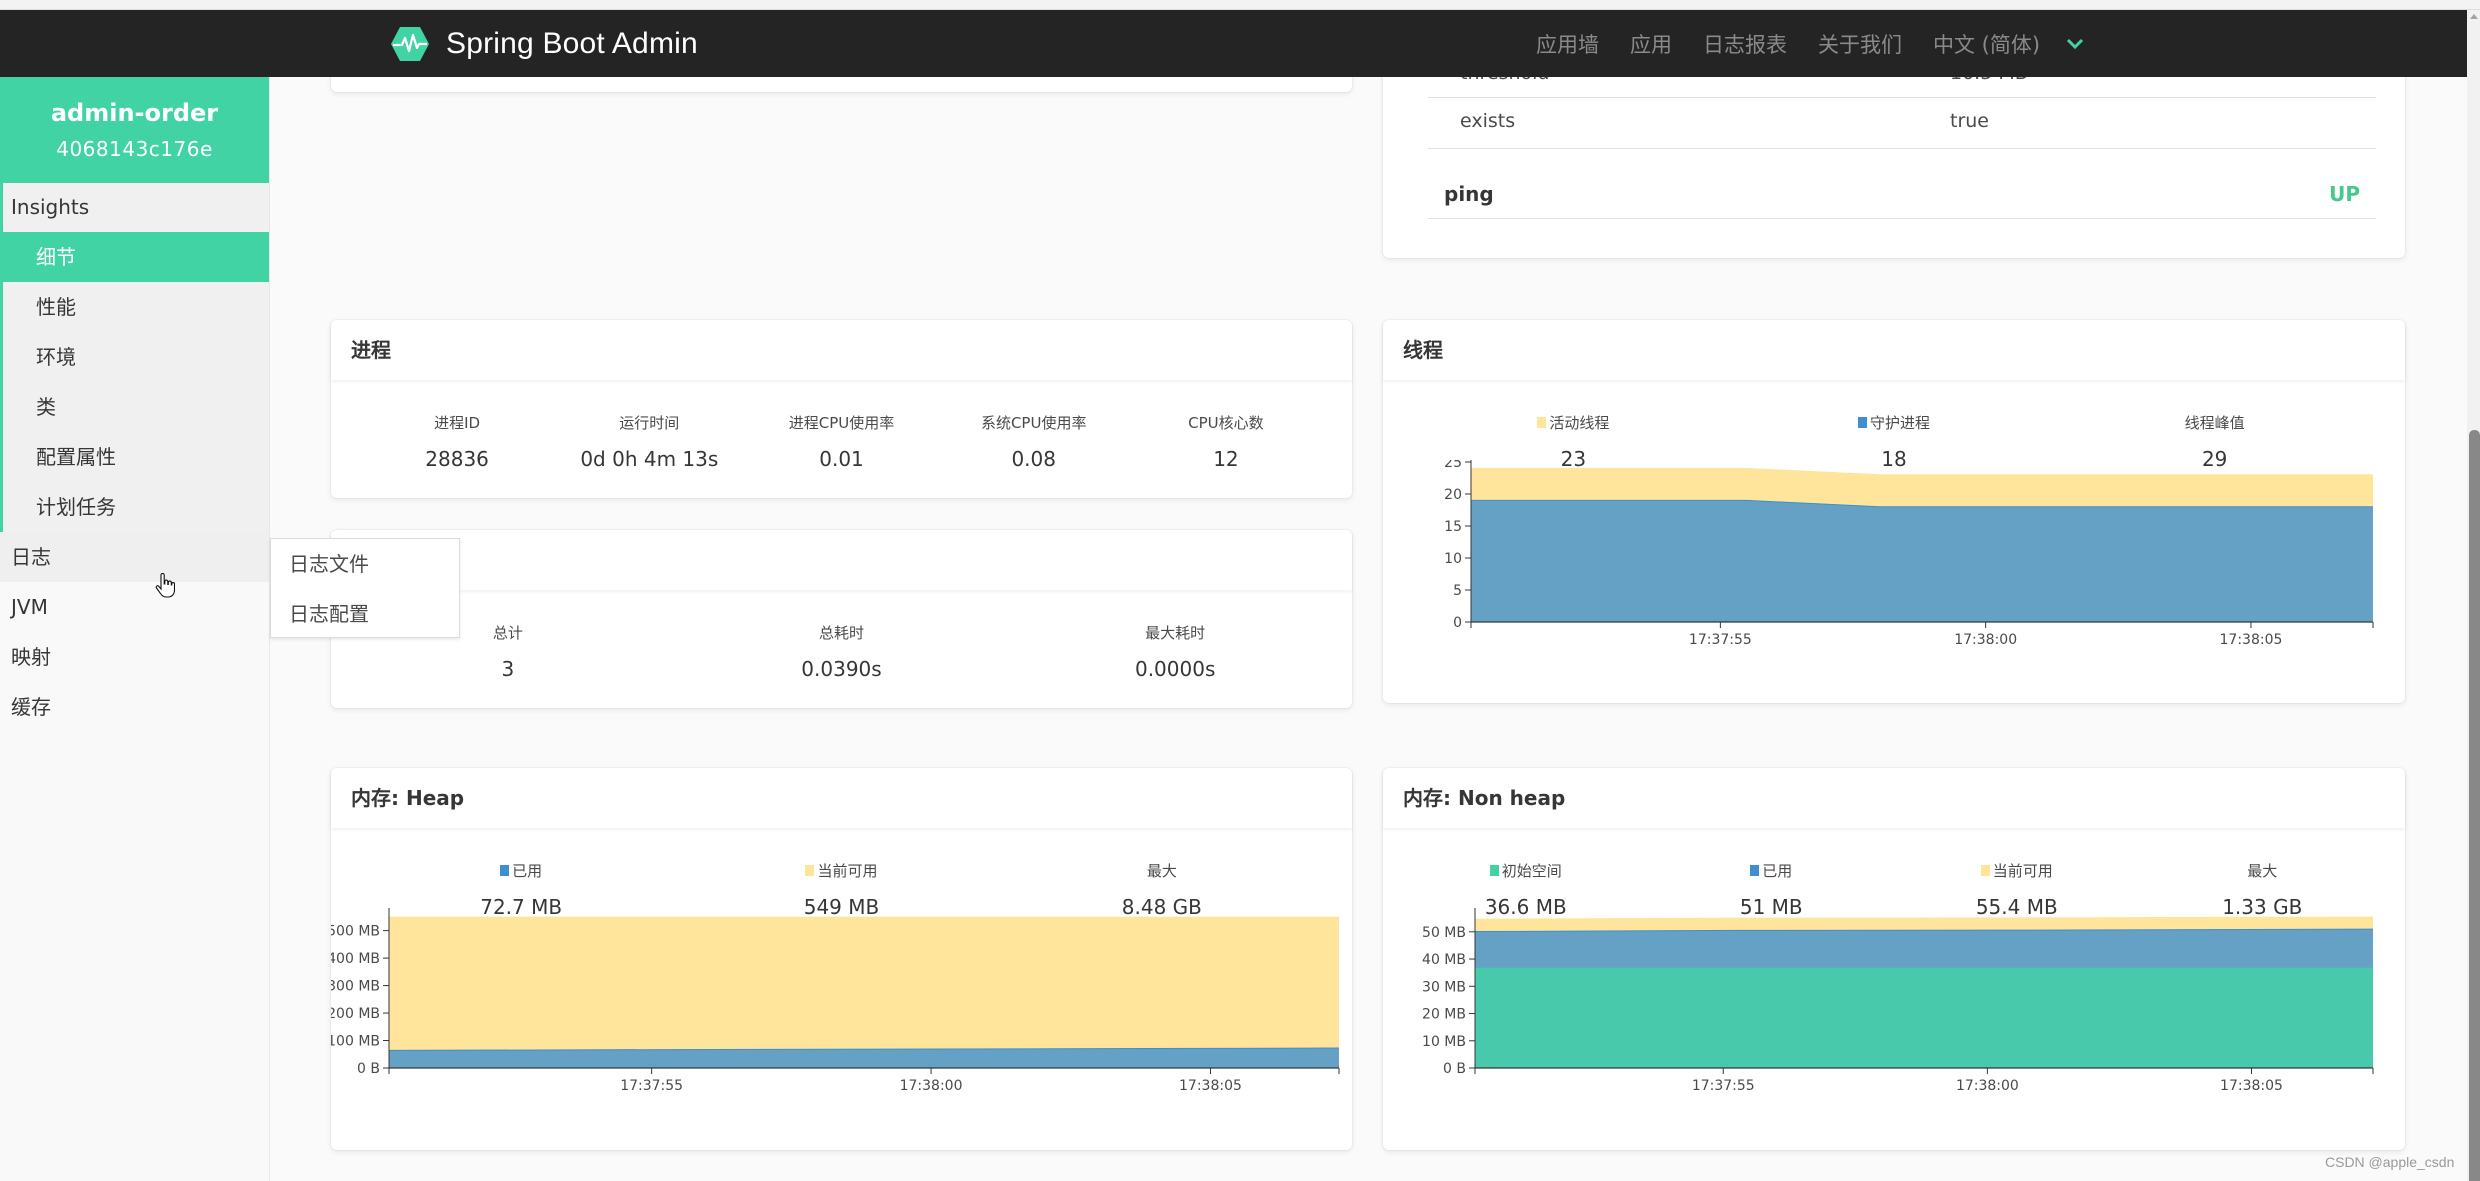 The height and width of the screenshot is (1181, 2480). What do you see at coordinates (1226, 459) in the screenshot?
I see `stat-value: 12` at bounding box center [1226, 459].